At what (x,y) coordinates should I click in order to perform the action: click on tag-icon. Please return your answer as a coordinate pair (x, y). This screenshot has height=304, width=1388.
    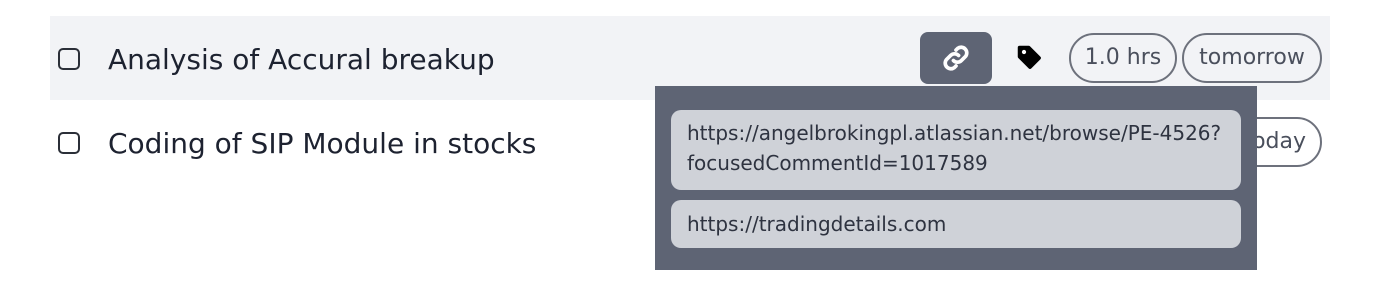
    Looking at the image, I should click on (1029, 57).